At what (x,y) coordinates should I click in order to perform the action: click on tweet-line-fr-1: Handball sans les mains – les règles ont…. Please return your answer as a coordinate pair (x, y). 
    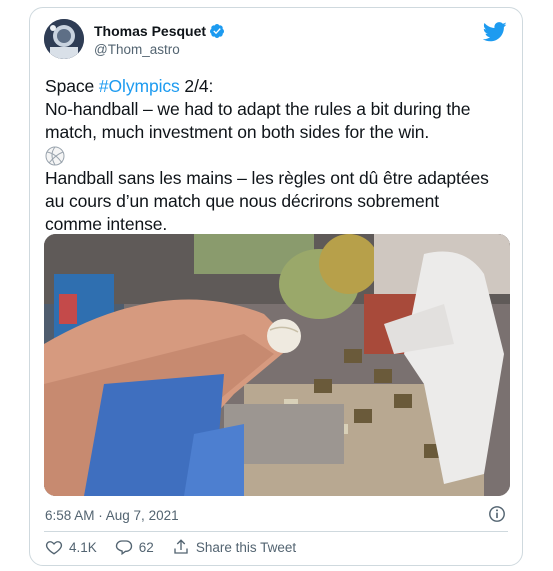
    Looking at the image, I should click on (267, 178).